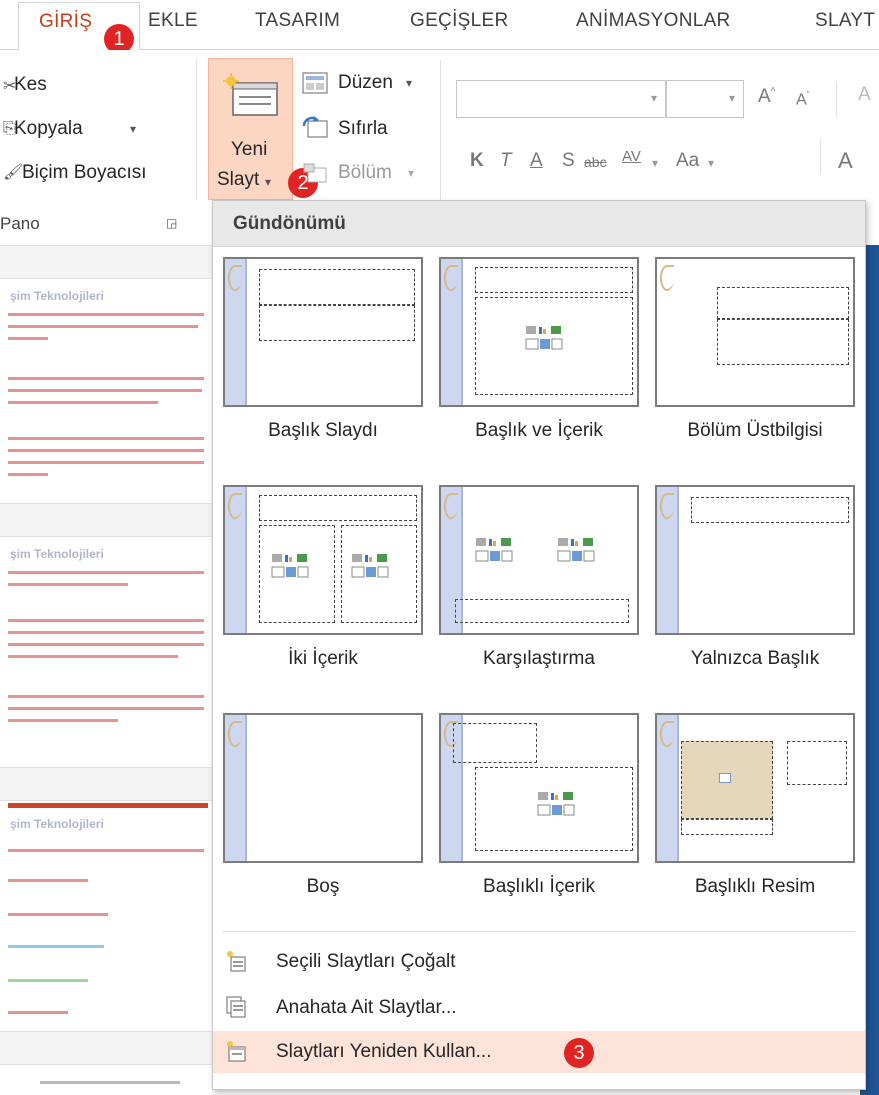 The image size is (879, 1095). I want to click on format-painter-button: Biçim Boyacısı, so click(84, 173).